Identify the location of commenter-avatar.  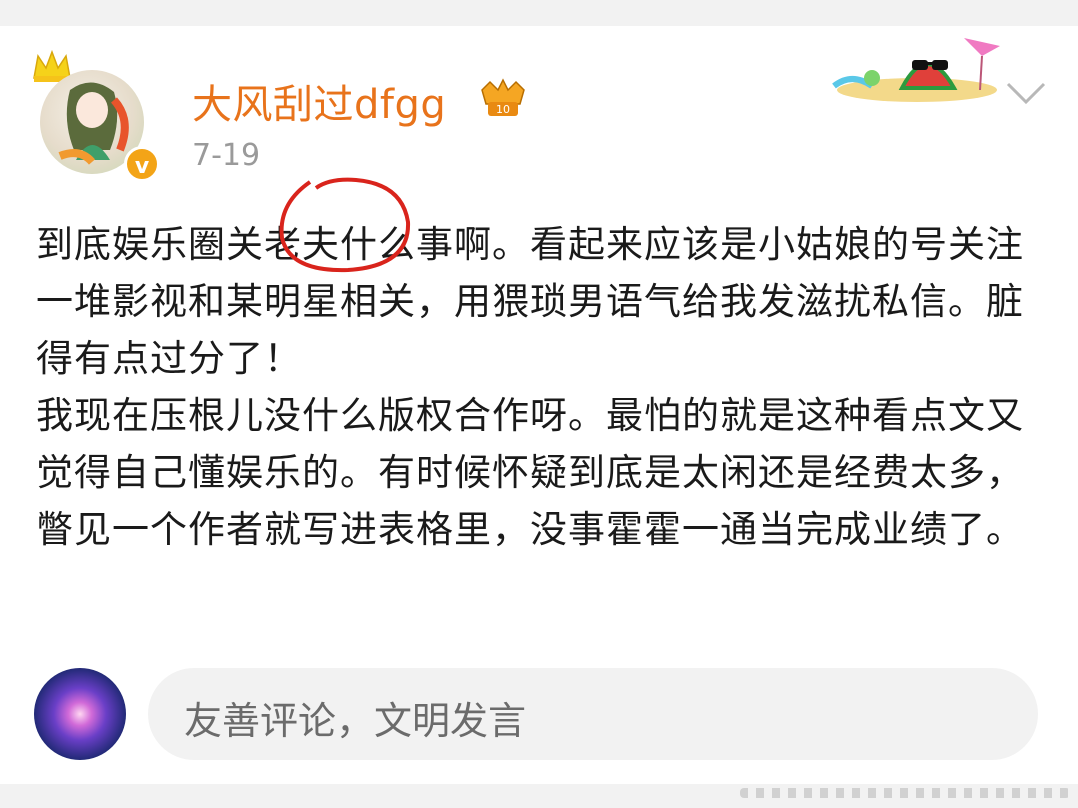
(80, 714).